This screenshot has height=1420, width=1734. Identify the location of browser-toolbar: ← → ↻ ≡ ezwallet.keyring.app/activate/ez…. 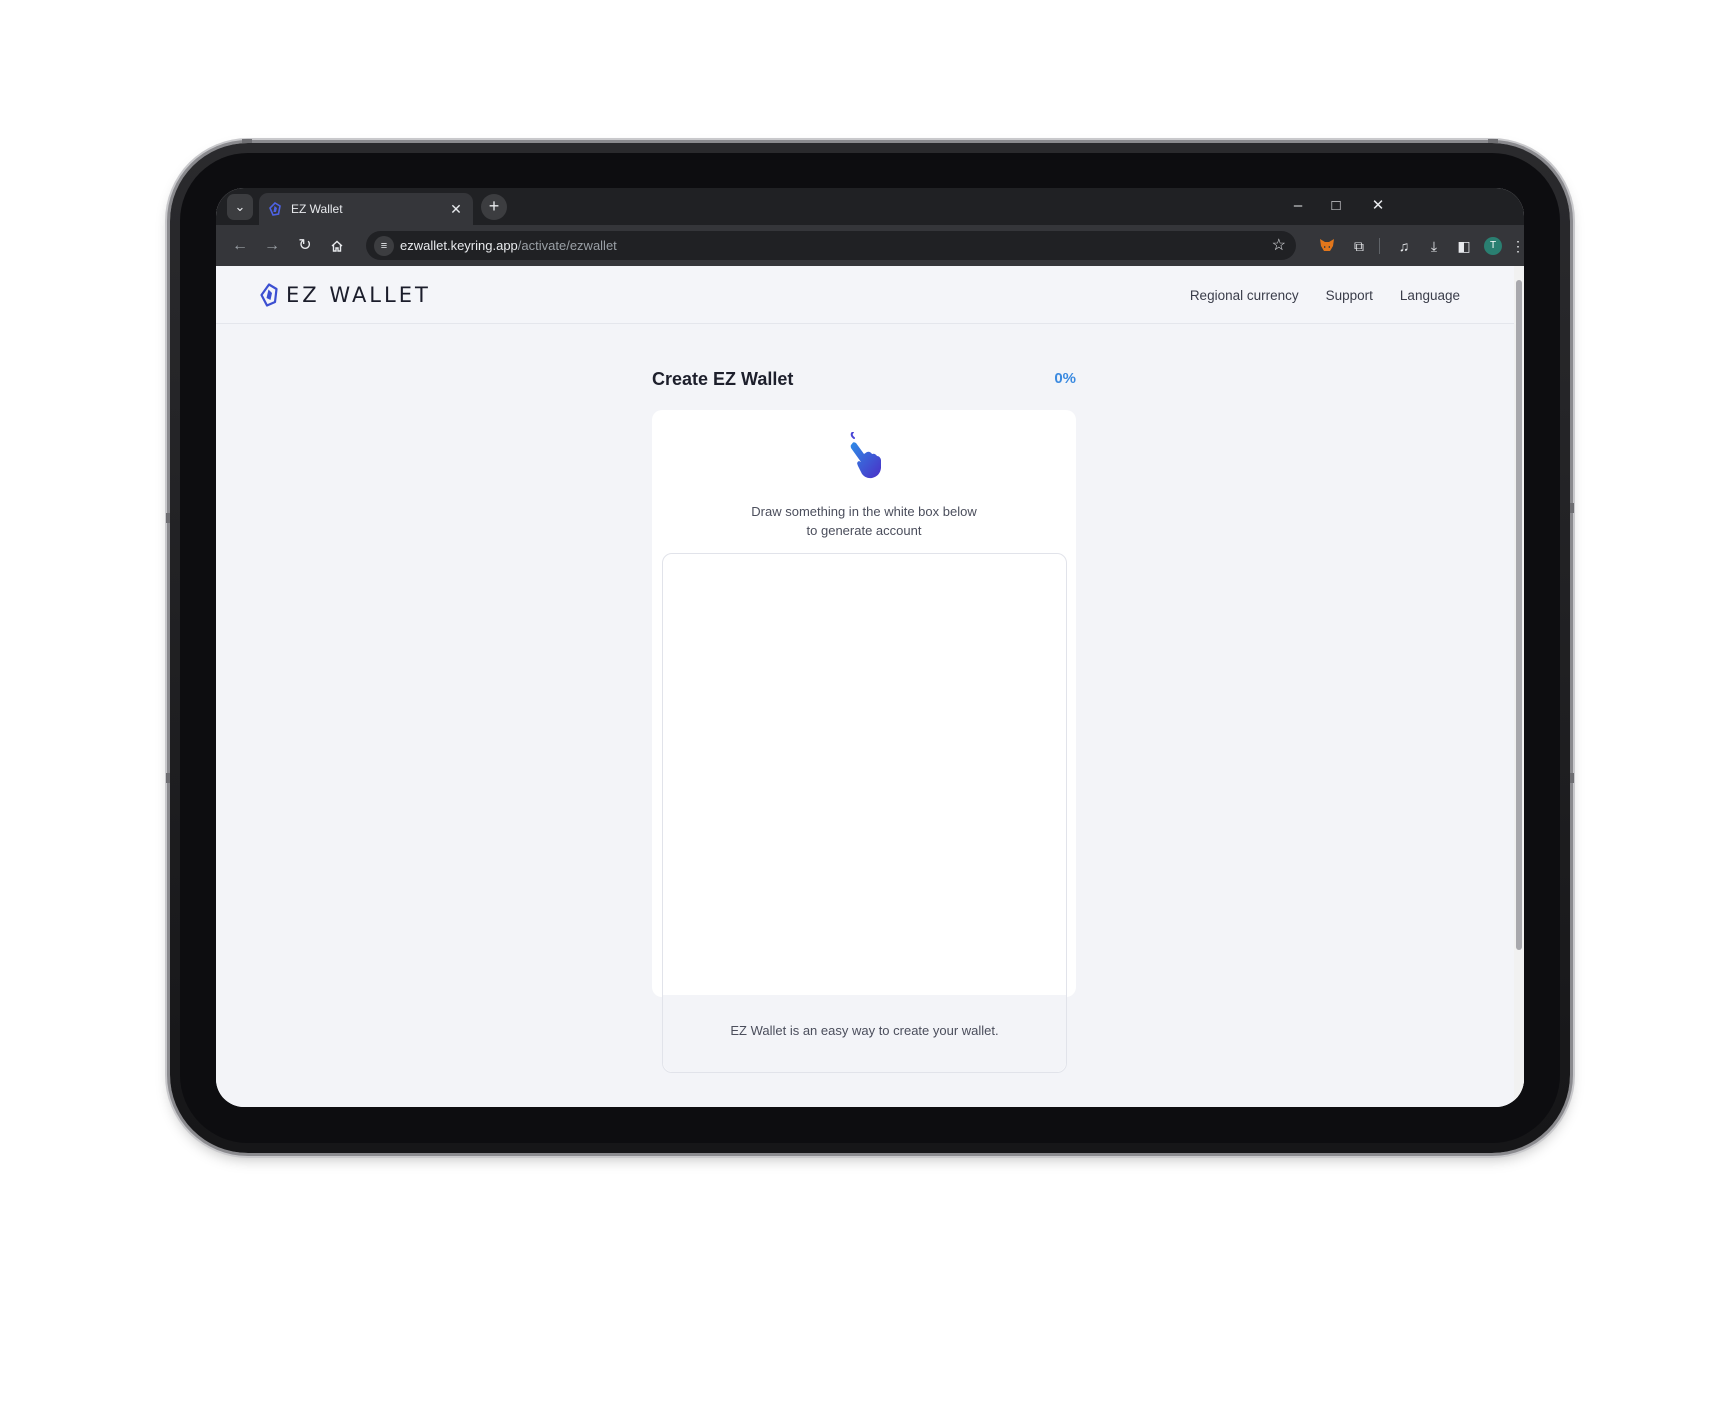
(870, 245).